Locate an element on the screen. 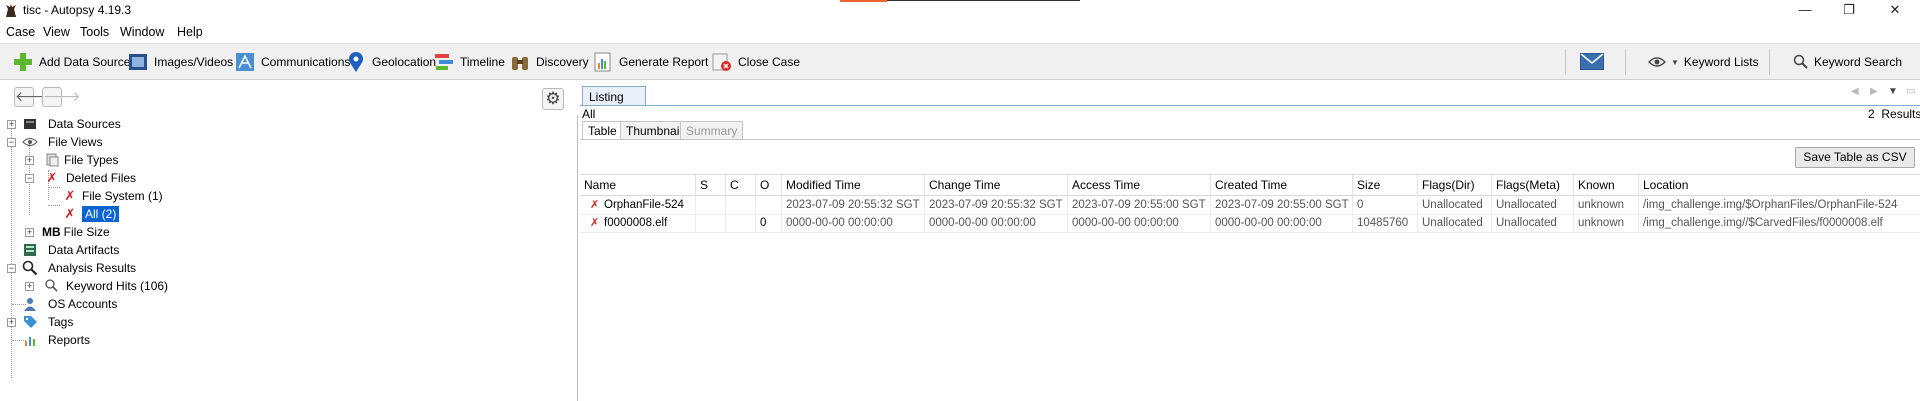 This screenshot has height=401, width=1920. subtab-divider is located at coordinates (1250, 139).